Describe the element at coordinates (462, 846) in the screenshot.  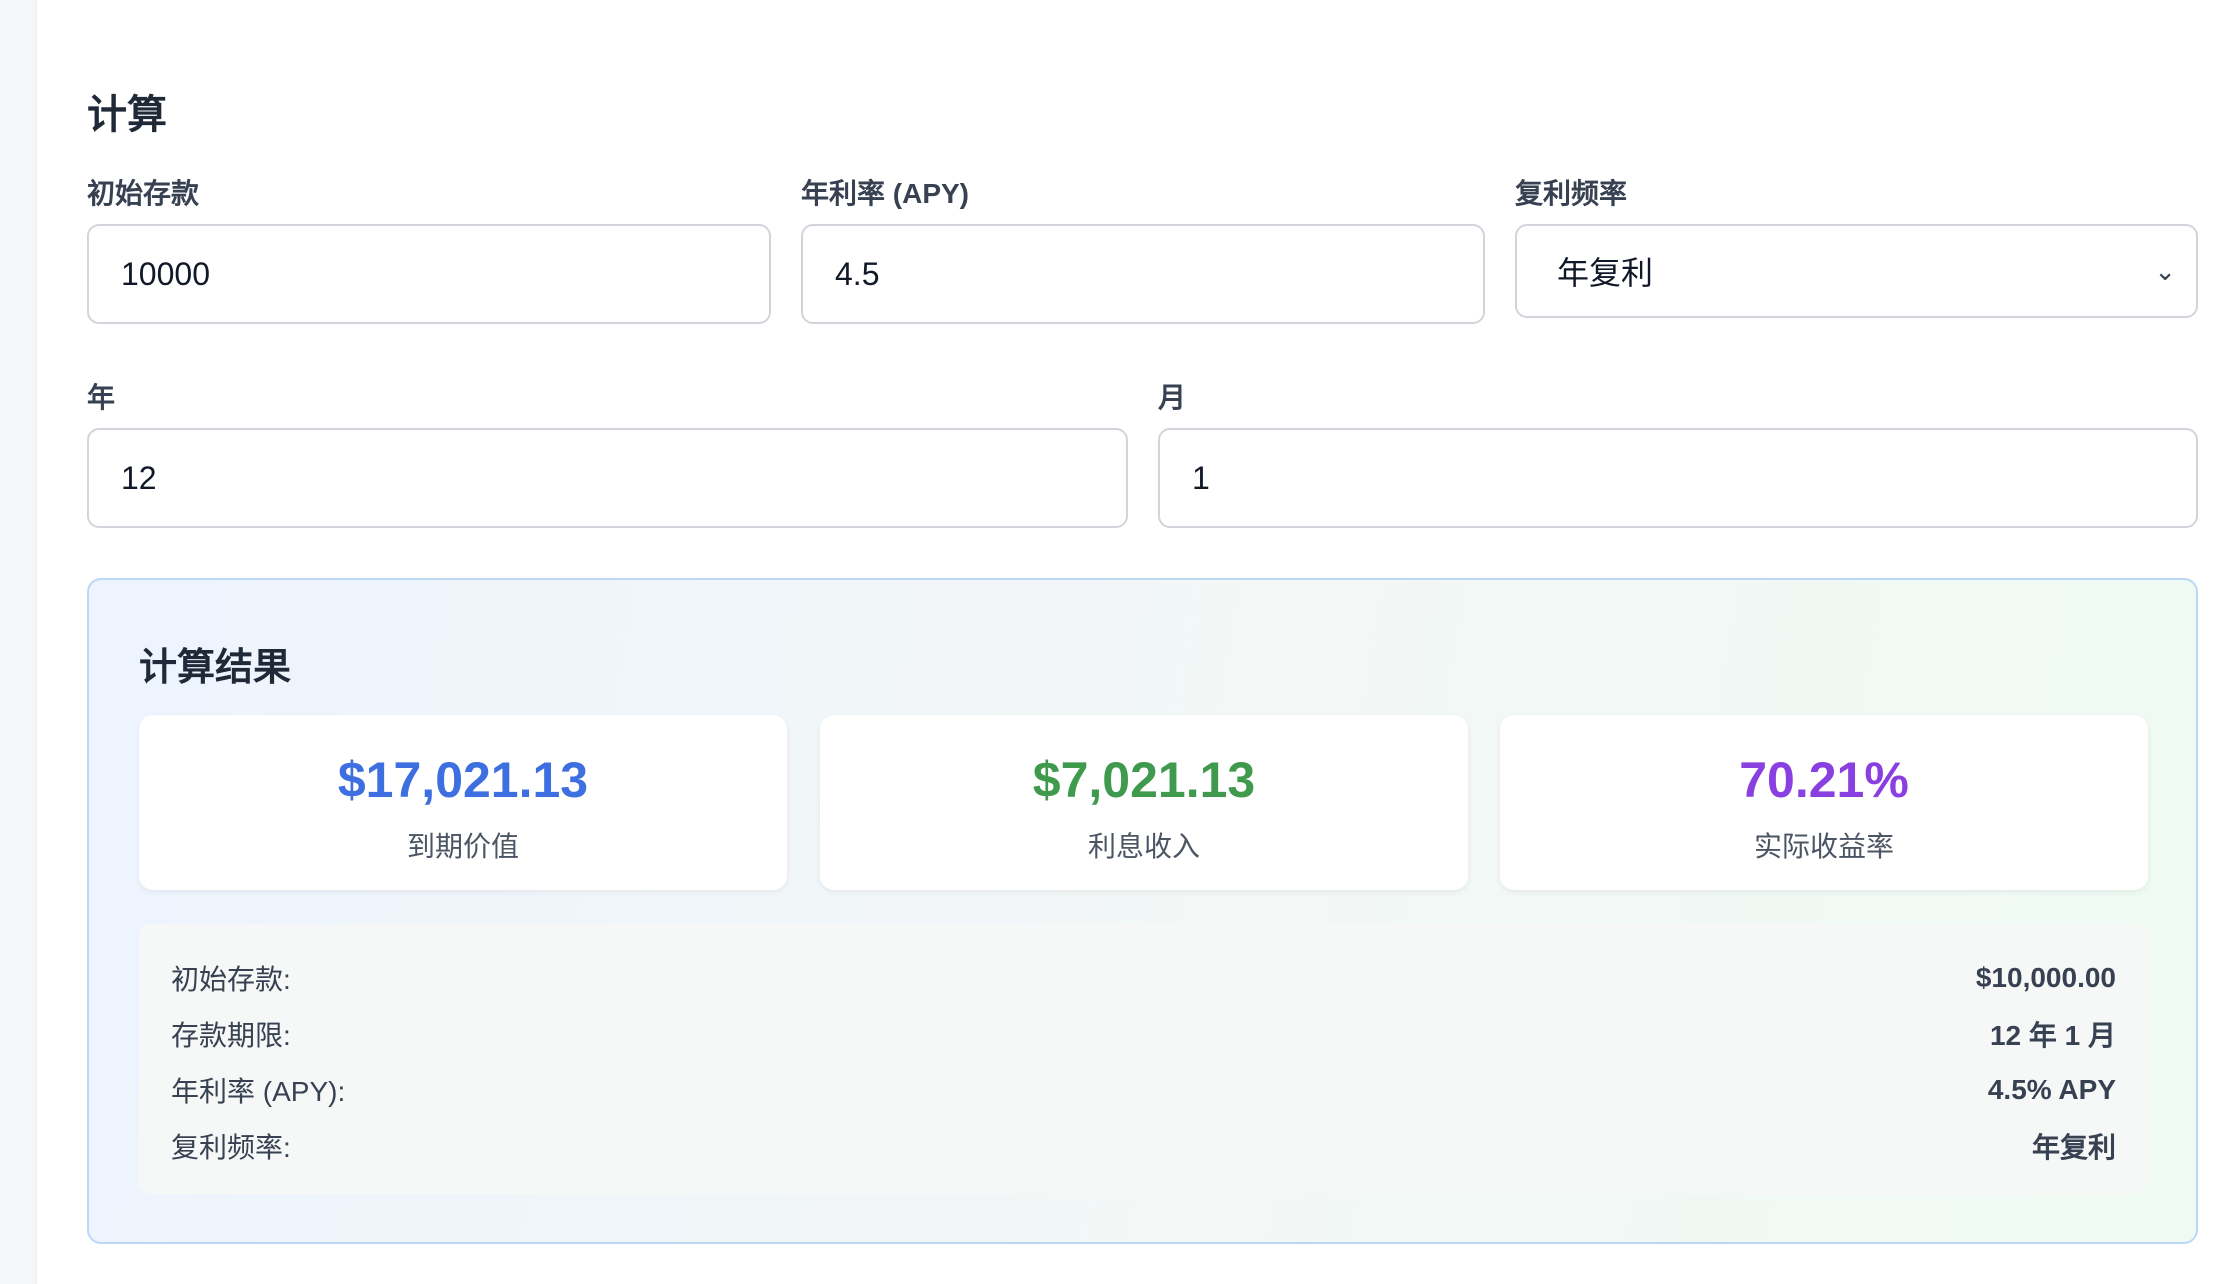
I see `maturity-value-label: 到期价值` at that location.